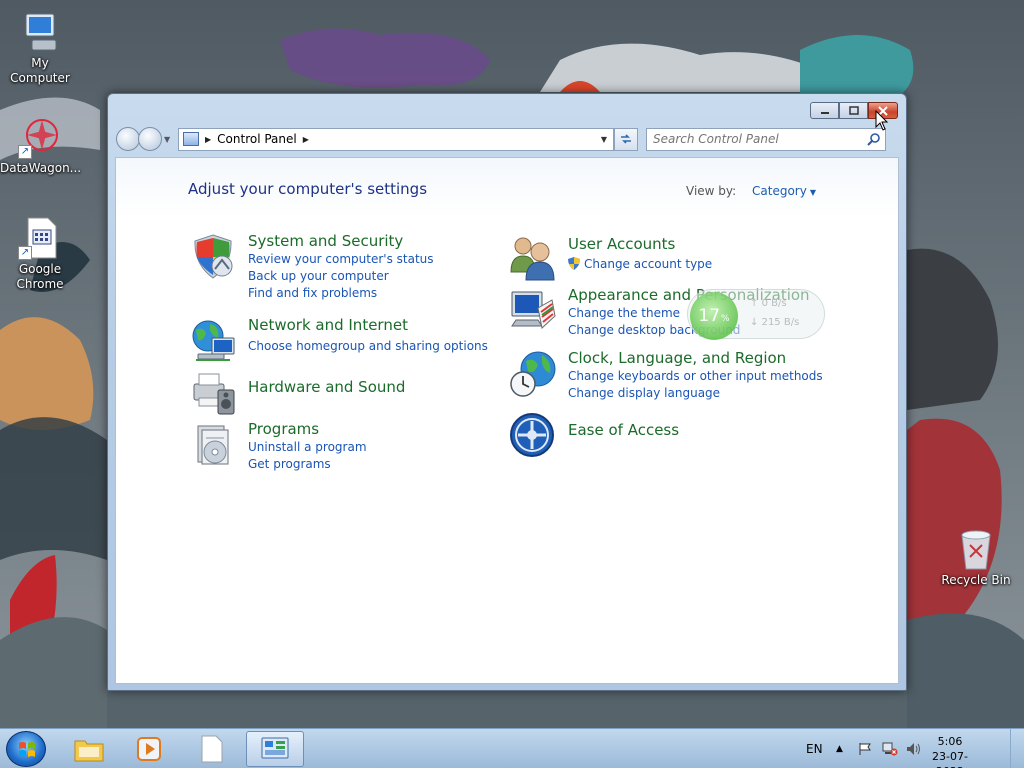  What do you see at coordinates (341, 259) in the screenshot?
I see `review-status-link: Review your computer's status` at bounding box center [341, 259].